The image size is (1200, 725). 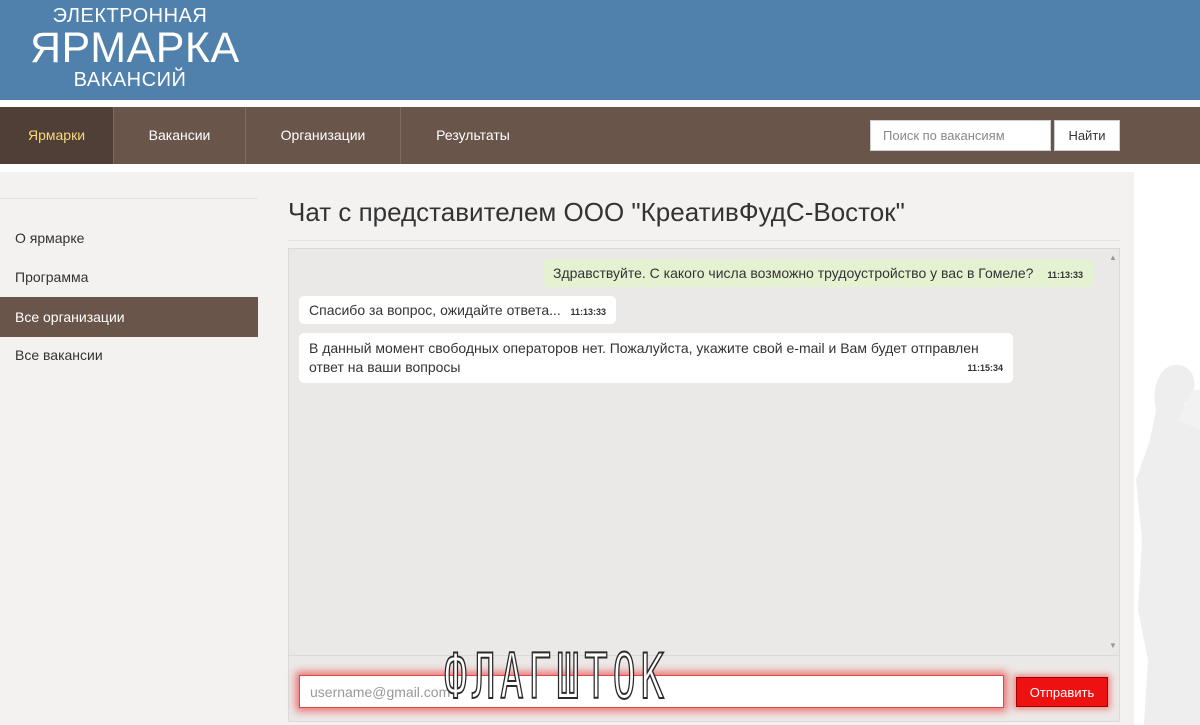 What do you see at coordinates (129, 198) in the screenshot?
I see `sidebar-divider` at bounding box center [129, 198].